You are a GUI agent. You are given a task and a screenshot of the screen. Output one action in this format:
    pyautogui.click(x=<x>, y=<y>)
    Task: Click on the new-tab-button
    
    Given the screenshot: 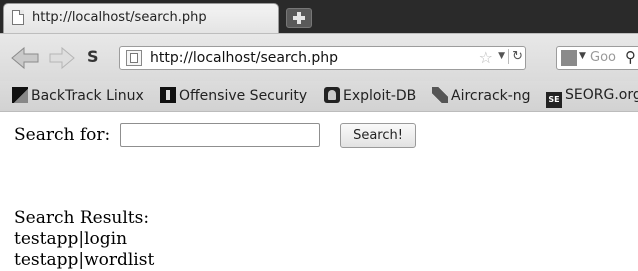 What is the action you would take?
    pyautogui.click(x=299, y=18)
    